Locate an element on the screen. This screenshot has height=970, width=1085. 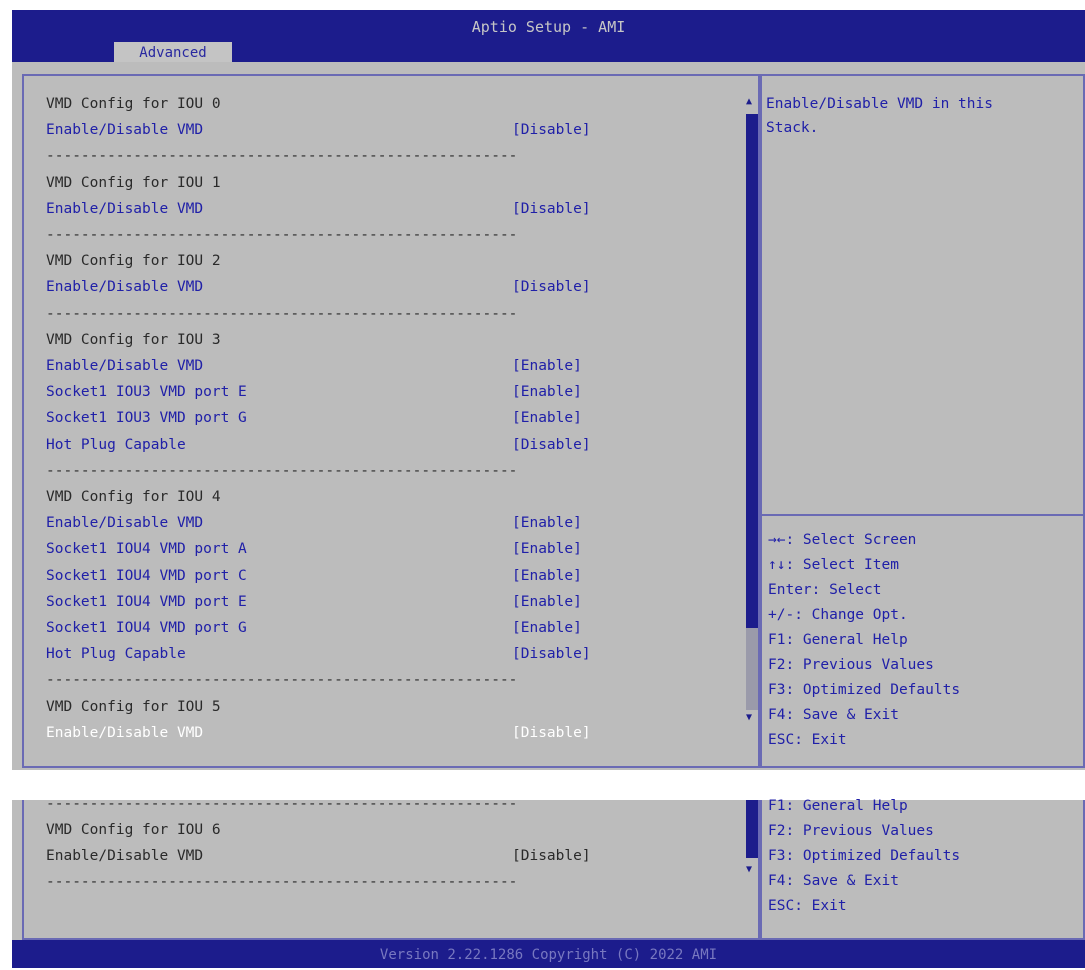
setting-label: Socket1 IOU3 VMD port G is located at coordinates (146, 418).